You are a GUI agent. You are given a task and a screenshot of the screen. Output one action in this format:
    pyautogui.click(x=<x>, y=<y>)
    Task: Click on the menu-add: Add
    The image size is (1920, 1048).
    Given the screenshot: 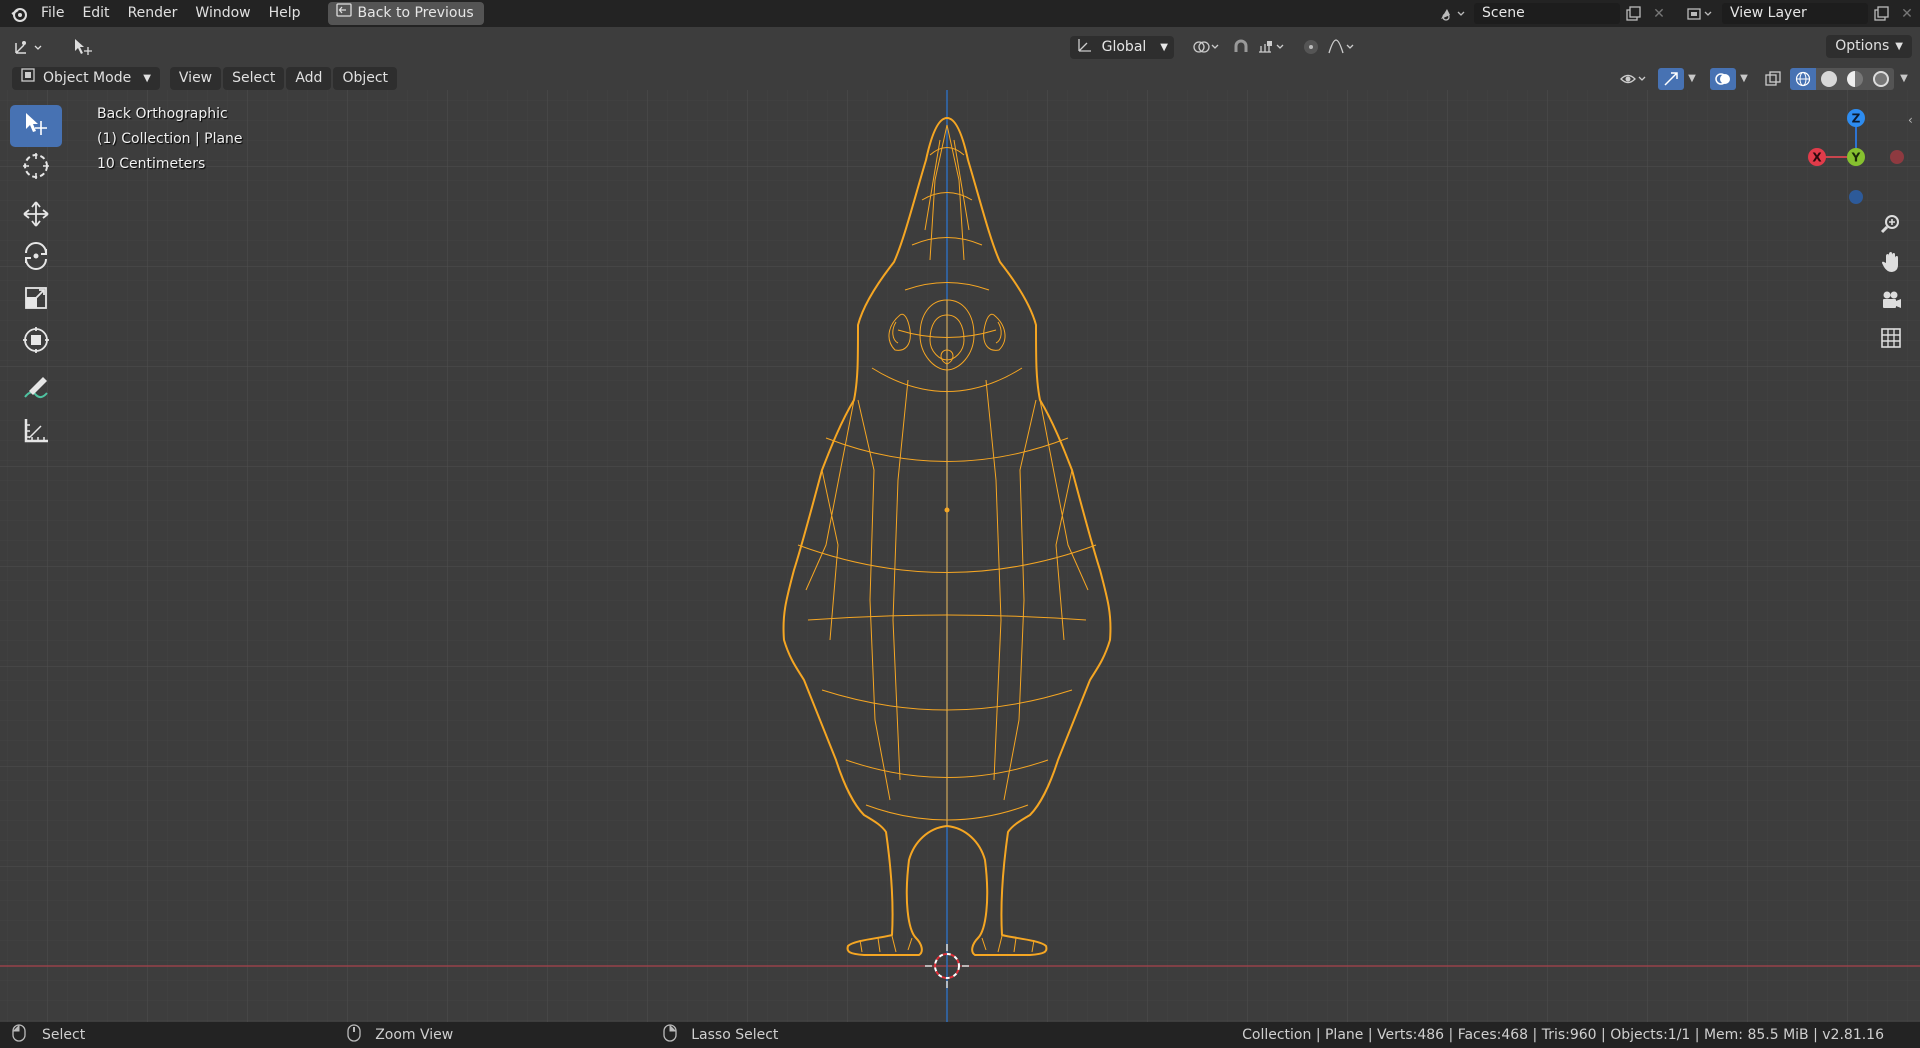 What is the action you would take?
    pyautogui.click(x=309, y=78)
    